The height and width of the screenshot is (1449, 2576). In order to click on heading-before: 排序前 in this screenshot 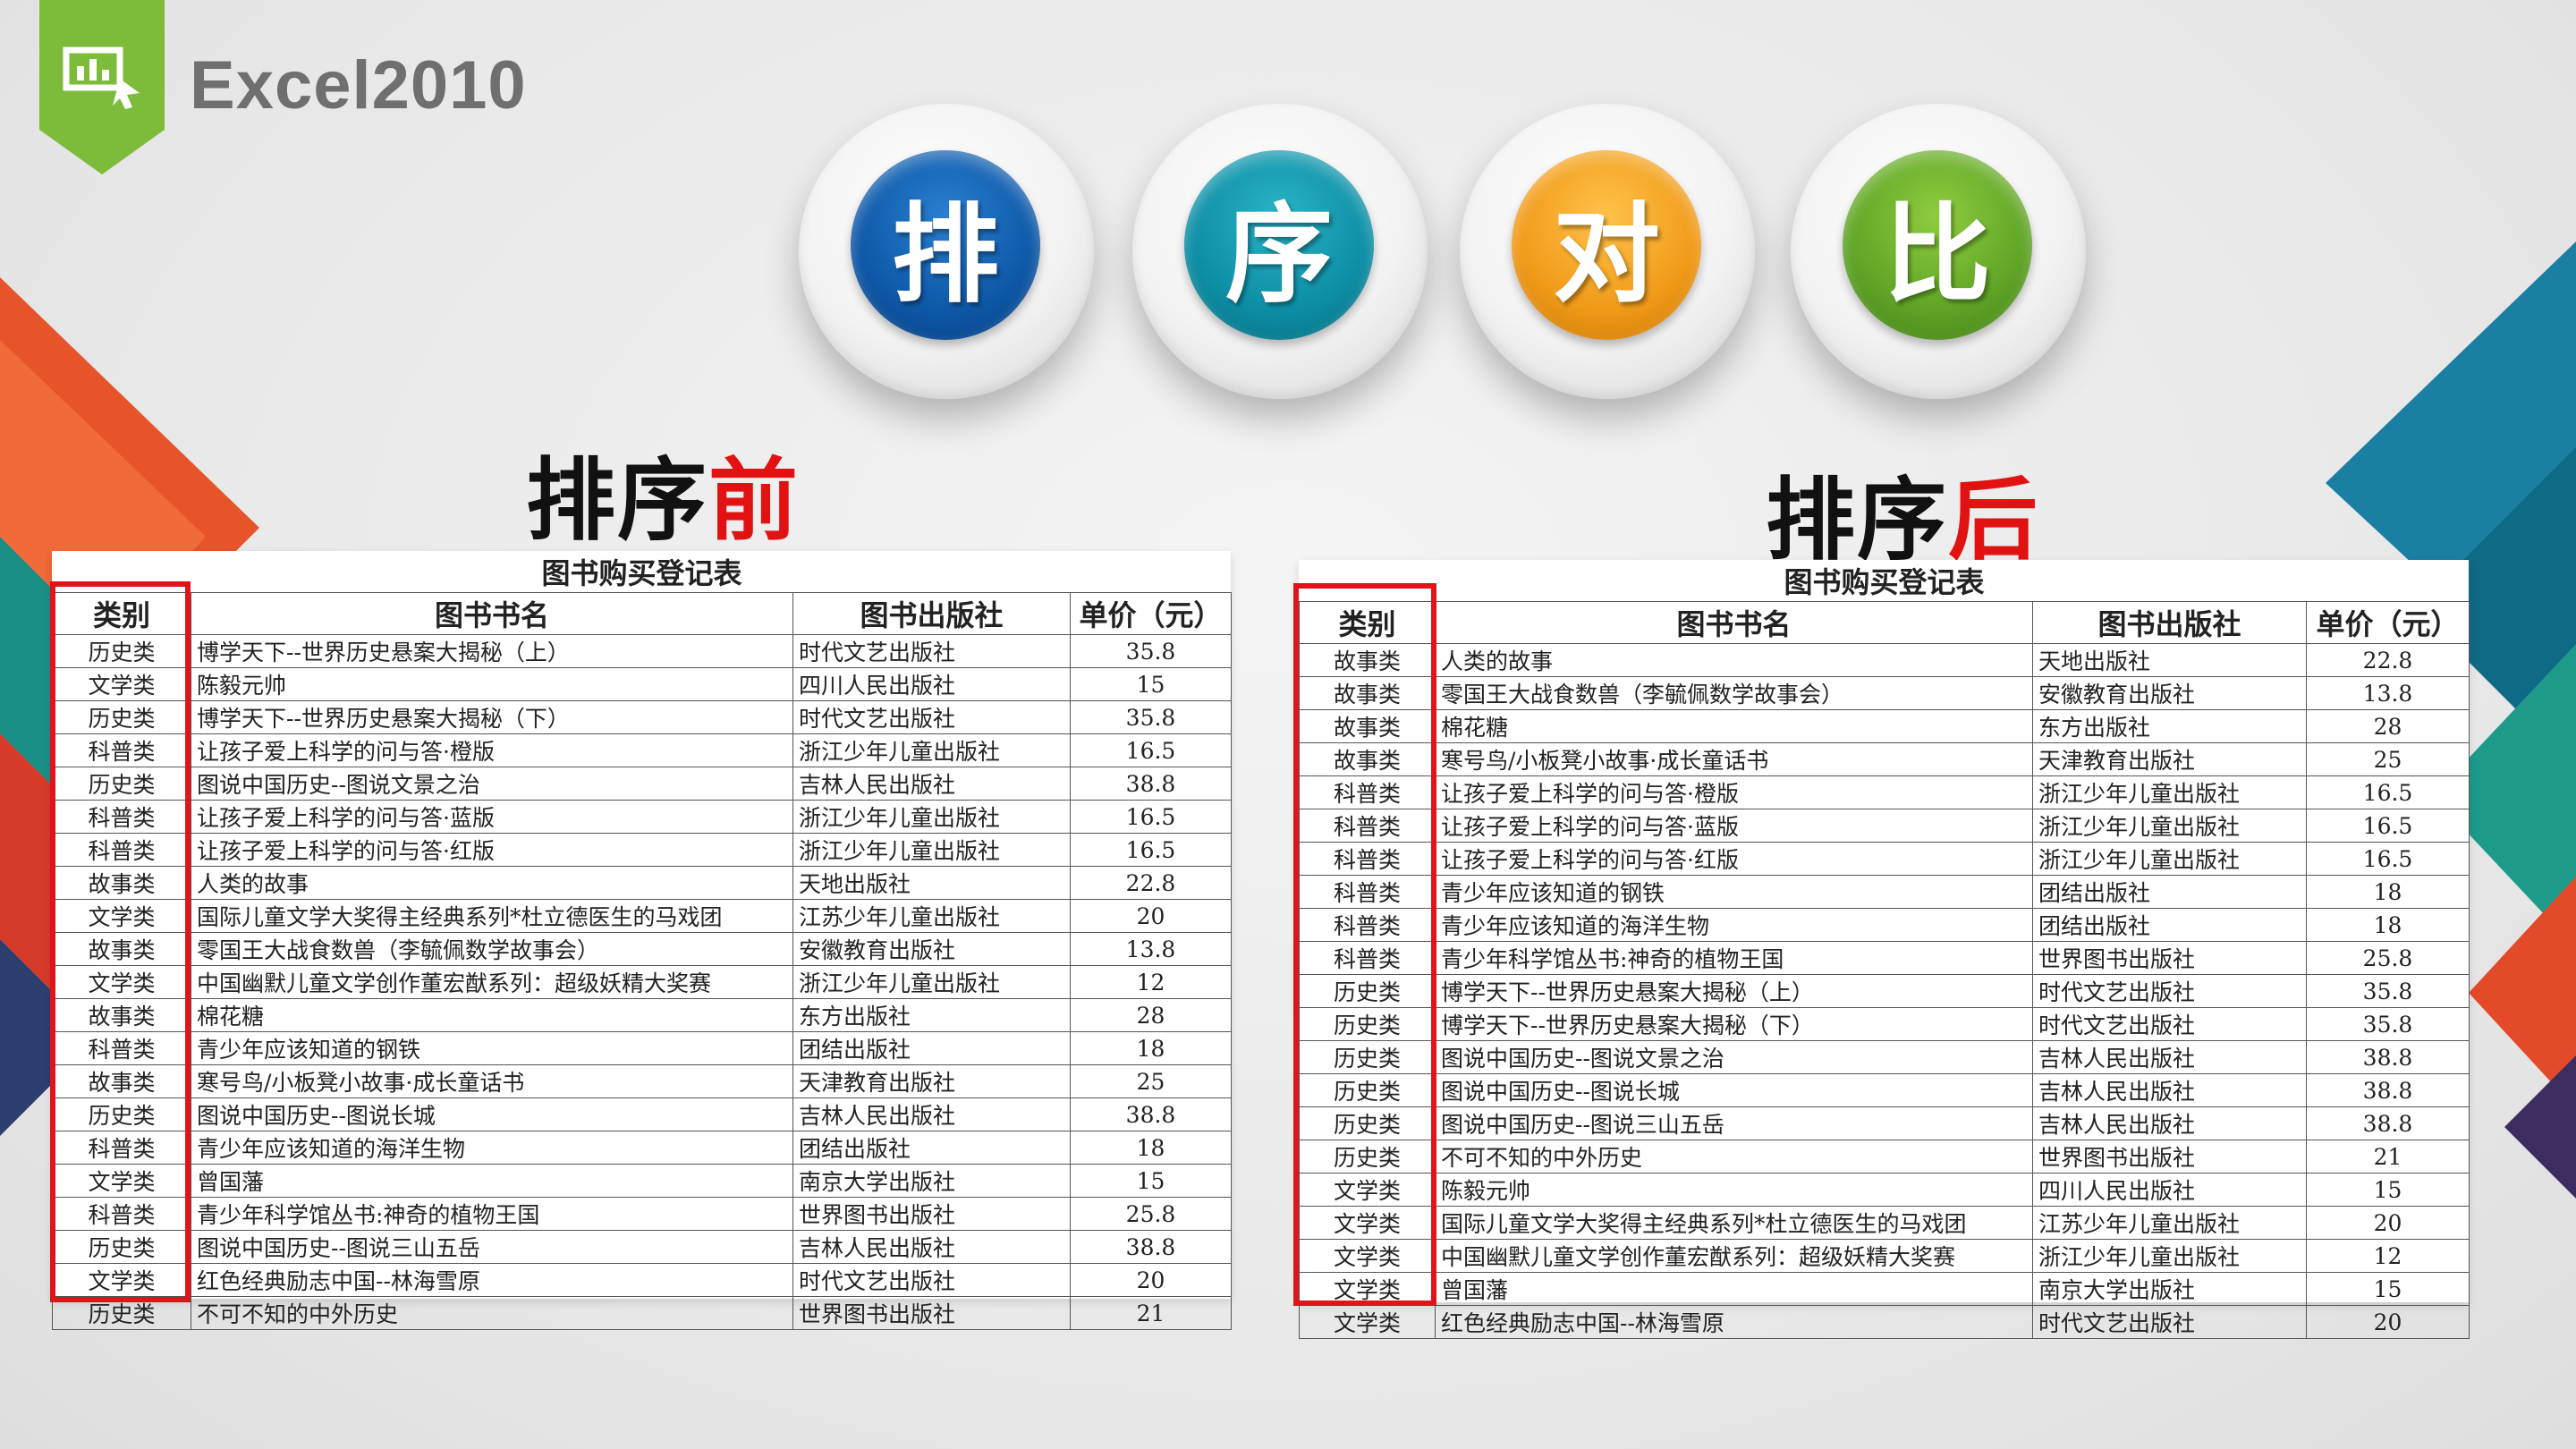, I will do `click(663, 492)`.